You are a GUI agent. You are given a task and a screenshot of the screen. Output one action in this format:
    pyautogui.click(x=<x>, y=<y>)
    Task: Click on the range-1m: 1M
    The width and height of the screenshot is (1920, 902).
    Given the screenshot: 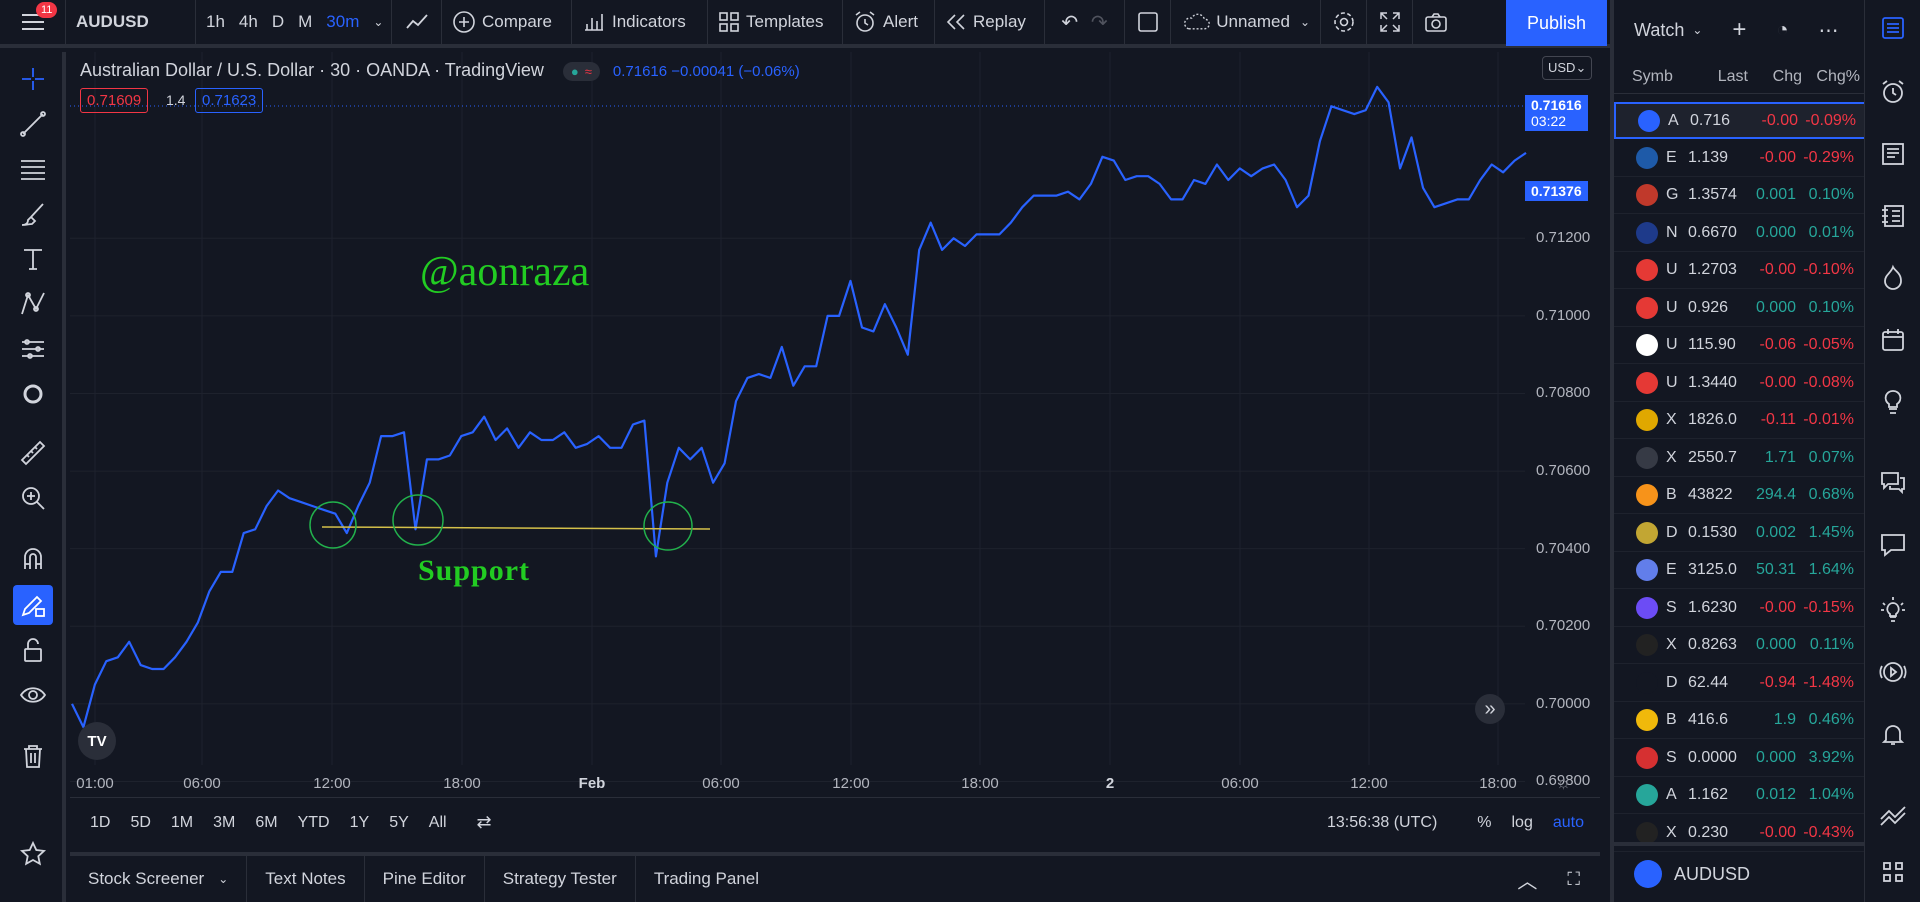 What is the action you would take?
    pyautogui.click(x=182, y=823)
    